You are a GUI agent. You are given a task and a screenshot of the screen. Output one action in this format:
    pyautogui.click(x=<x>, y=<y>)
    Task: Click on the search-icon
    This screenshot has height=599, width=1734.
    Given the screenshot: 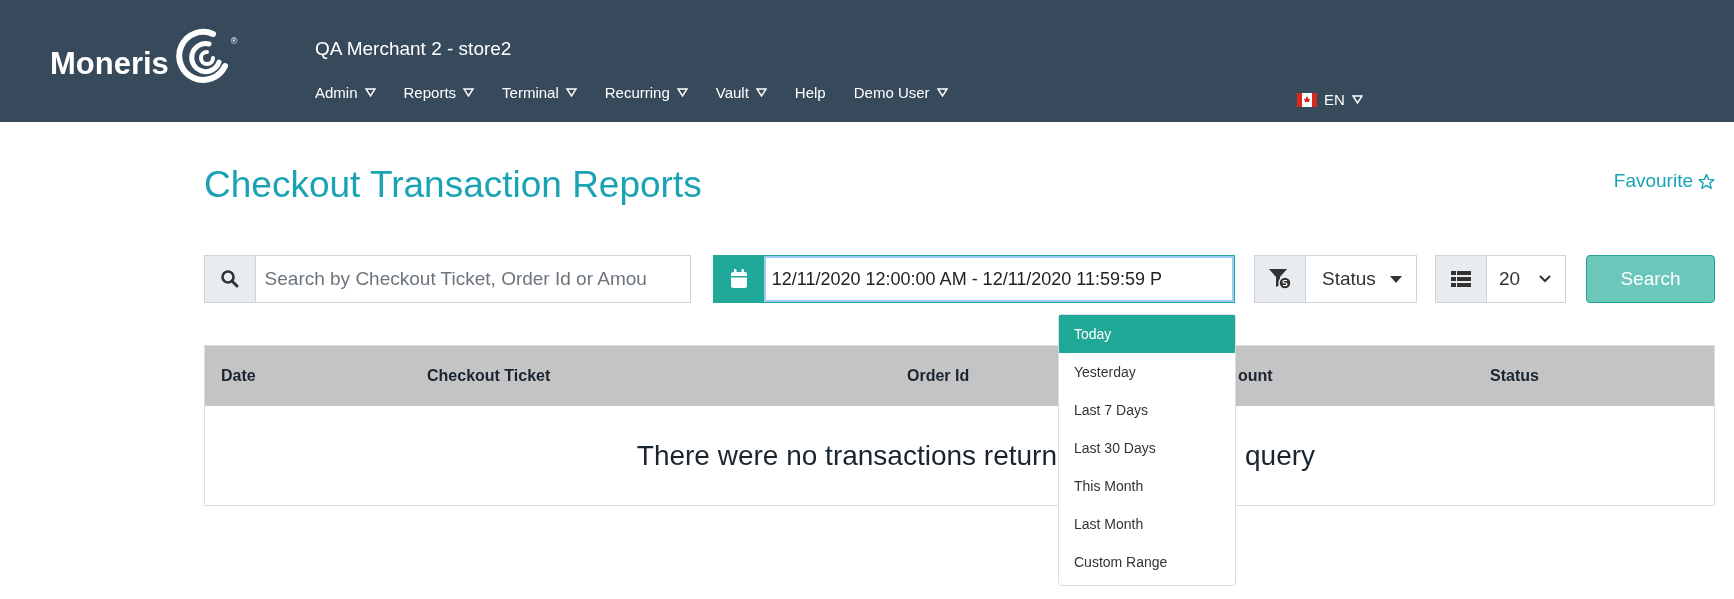 What is the action you would take?
    pyautogui.click(x=230, y=279)
    